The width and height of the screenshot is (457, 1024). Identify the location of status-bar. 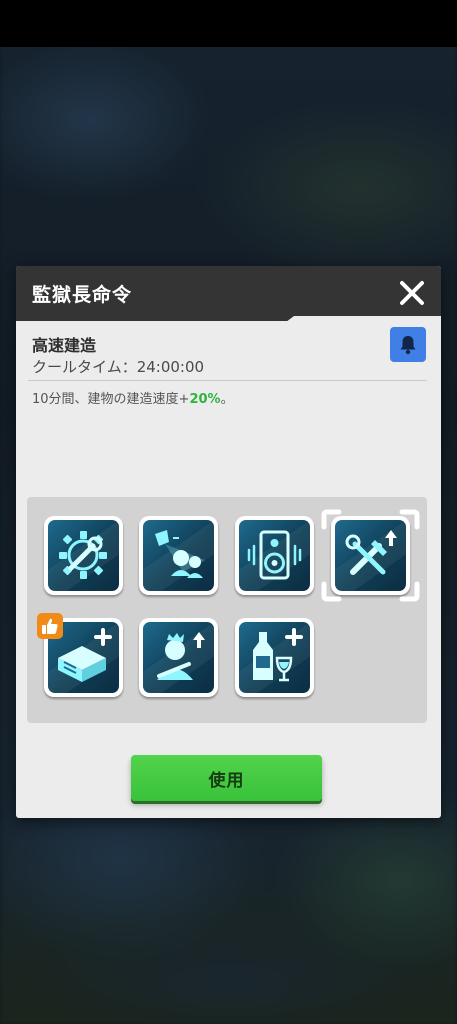
(228, 23).